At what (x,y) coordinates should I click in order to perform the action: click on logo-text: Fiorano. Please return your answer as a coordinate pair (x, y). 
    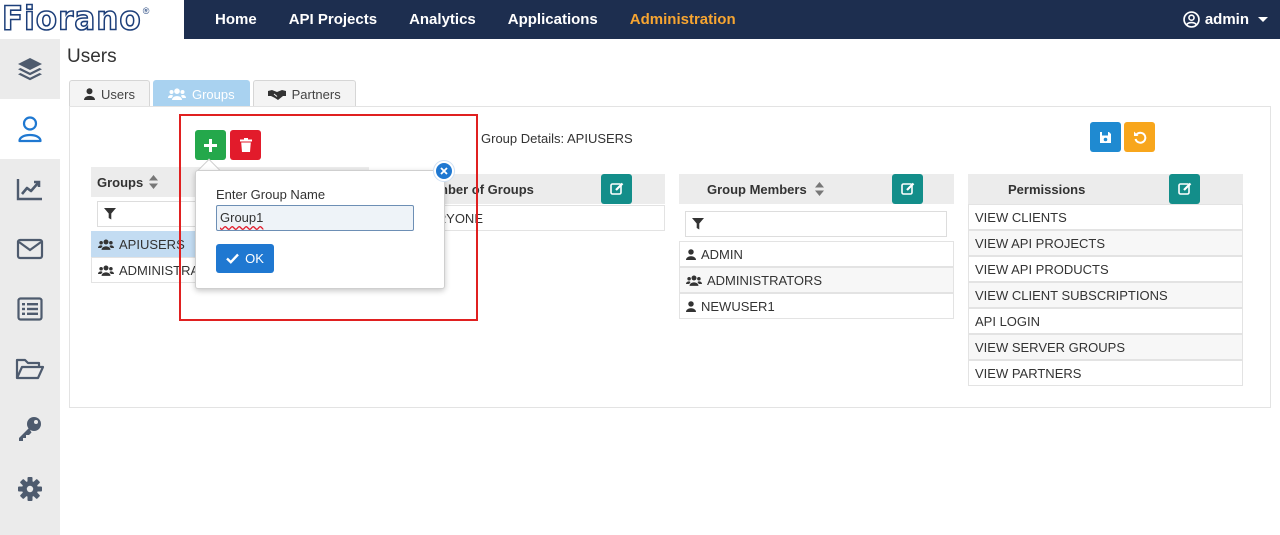
    Looking at the image, I should click on (71, 19).